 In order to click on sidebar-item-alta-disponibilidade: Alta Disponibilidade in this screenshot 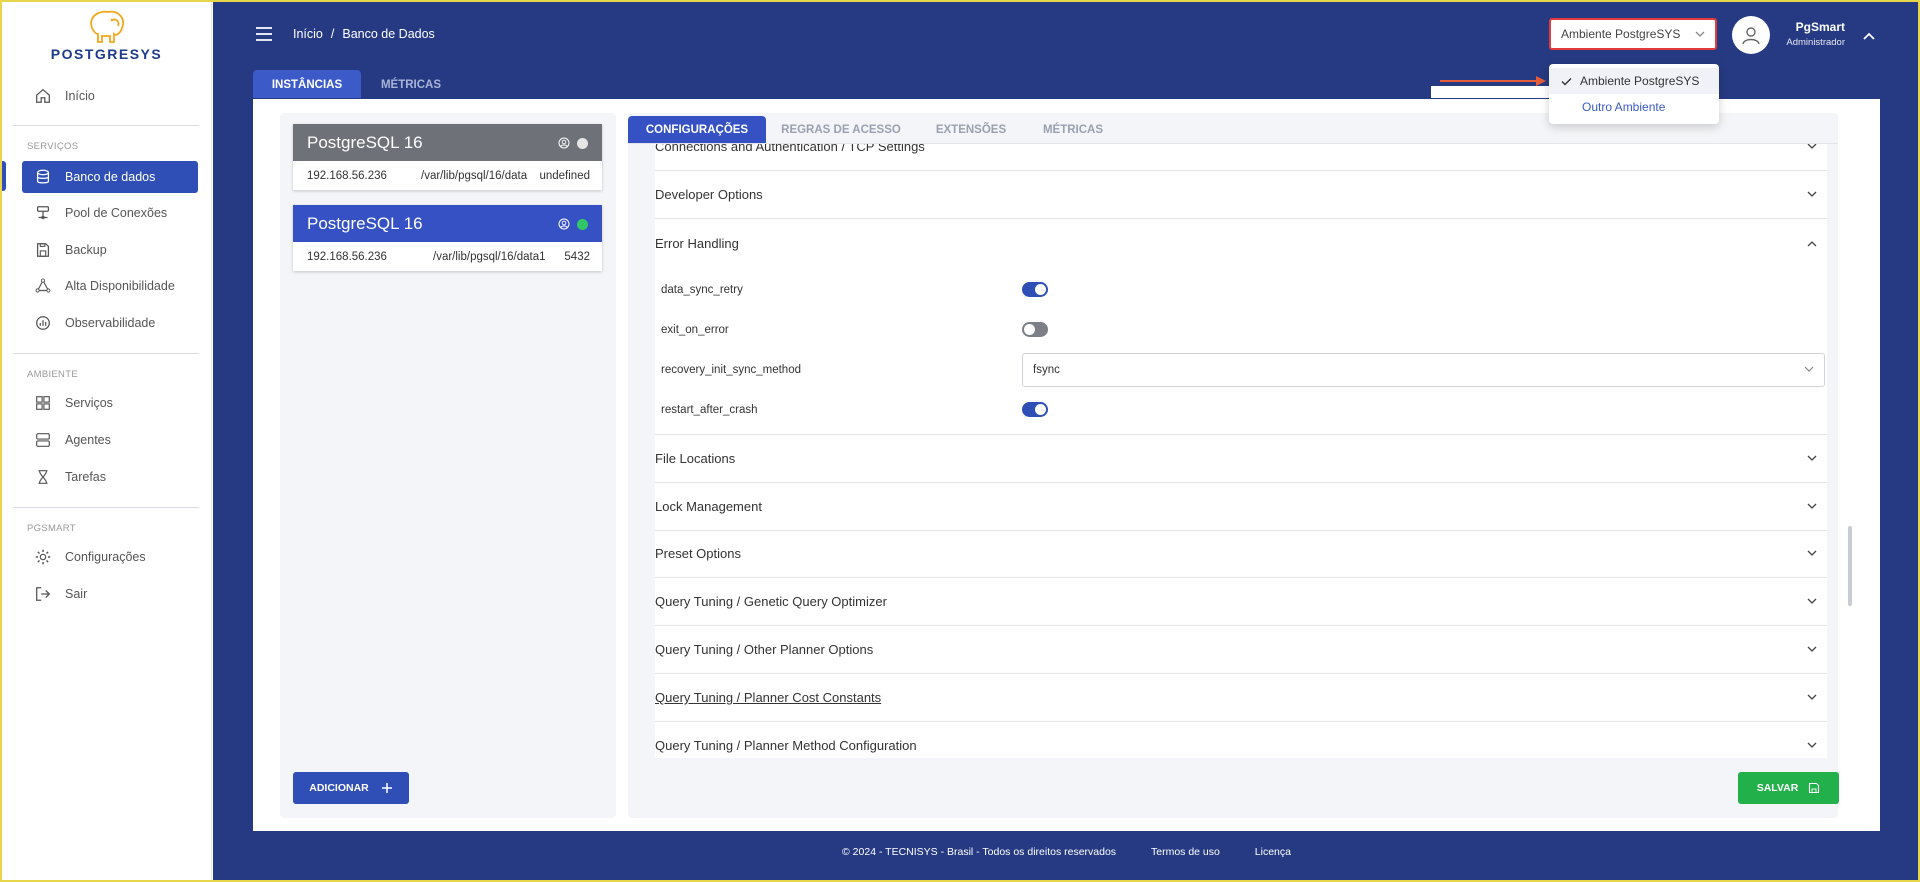, I will do `click(110, 286)`.